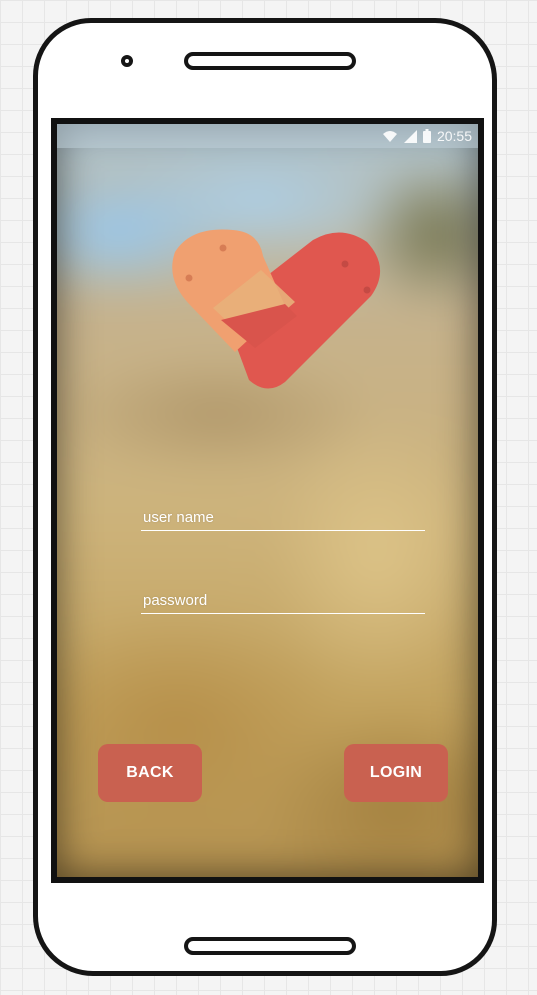 This screenshot has height=995, width=537. Describe the element at coordinates (270, 61) in the screenshot. I see `earpiece-speaker` at that location.